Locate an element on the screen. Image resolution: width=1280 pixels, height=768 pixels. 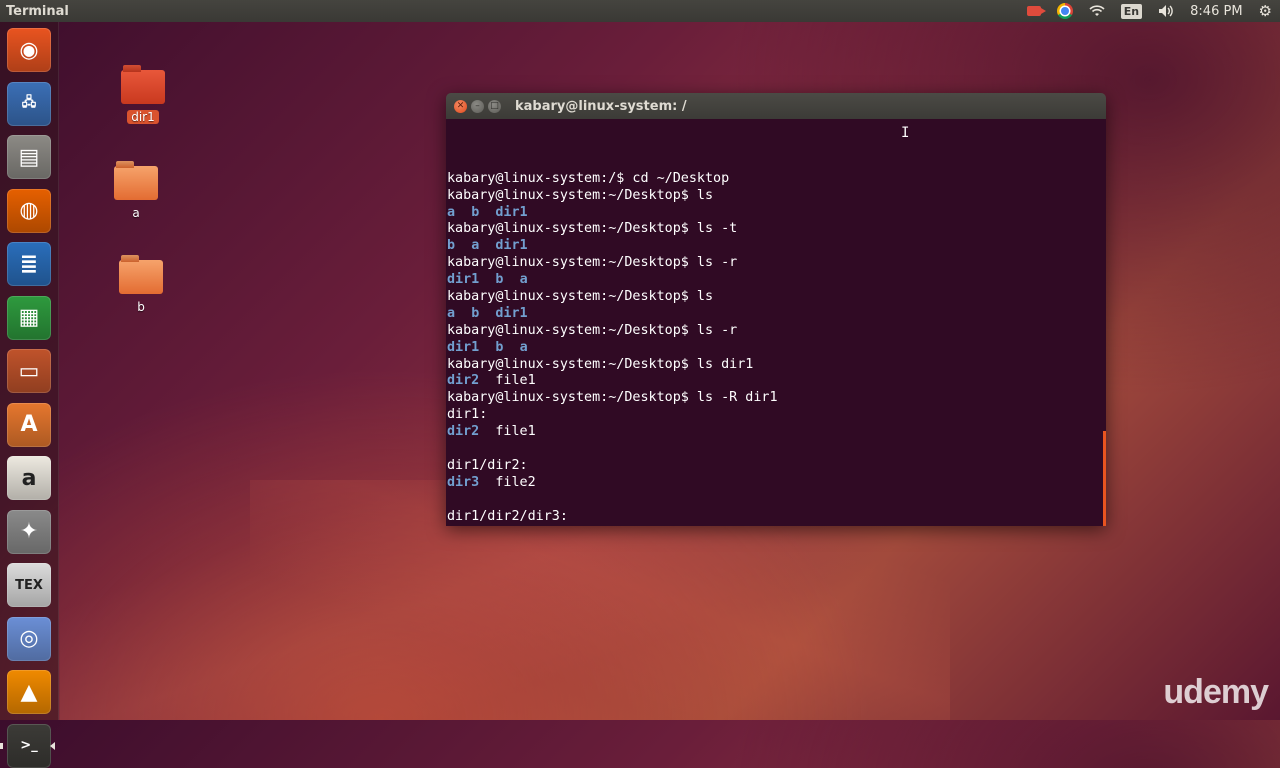
directory-entry: dir3 is located at coordinates (463, 482).